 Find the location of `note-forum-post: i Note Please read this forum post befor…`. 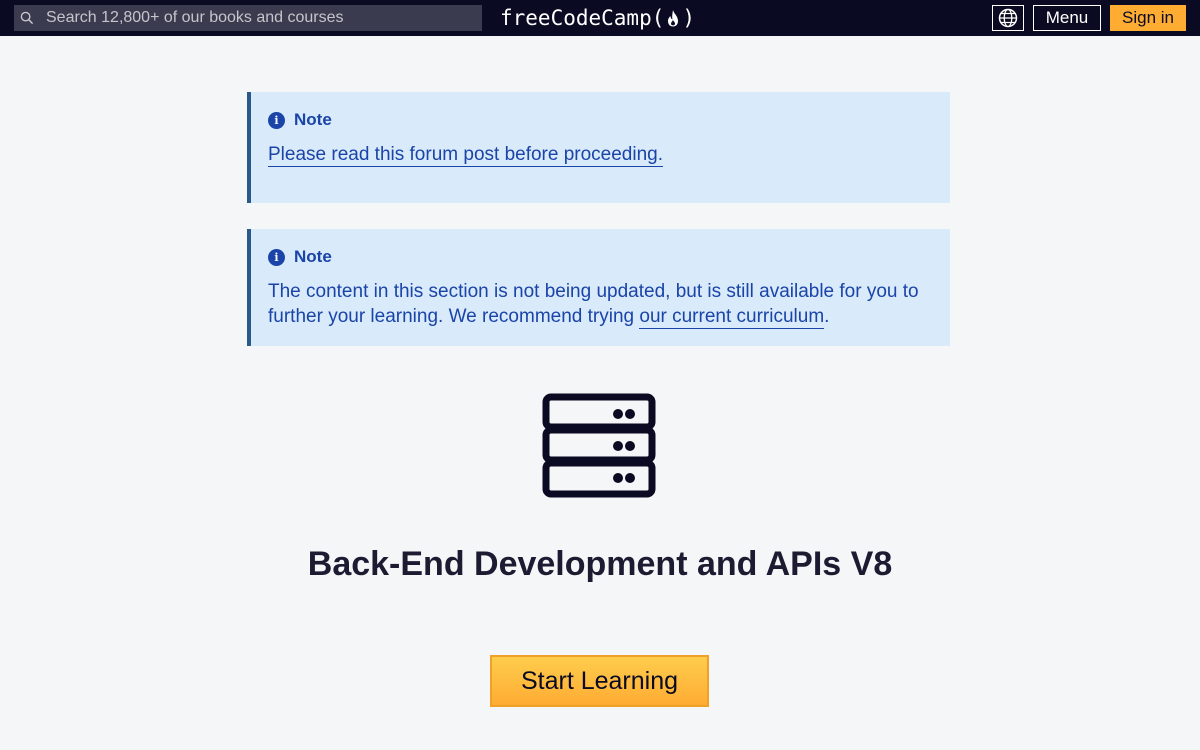

note-forum-post: i Note Please read this forum post befor… is located at coordinates (598, 147).